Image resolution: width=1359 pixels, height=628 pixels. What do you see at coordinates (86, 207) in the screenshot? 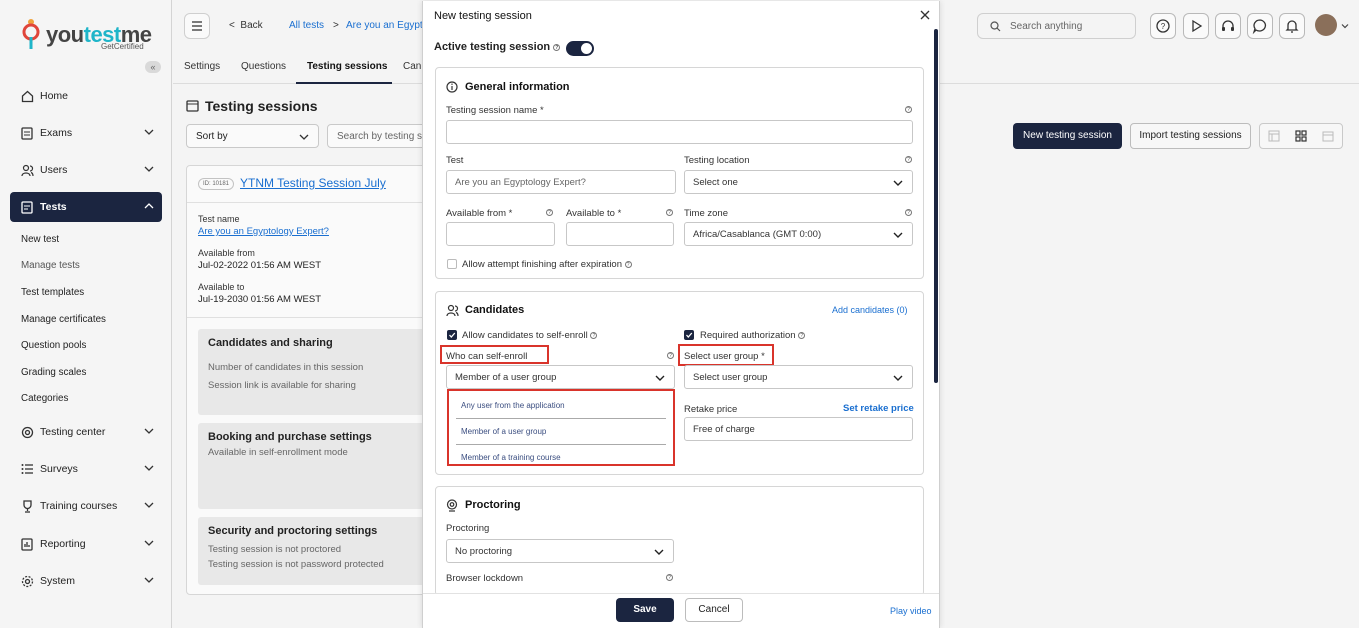
I see `sidebar-item-tests: Tests` at bounding box center [86, 207].